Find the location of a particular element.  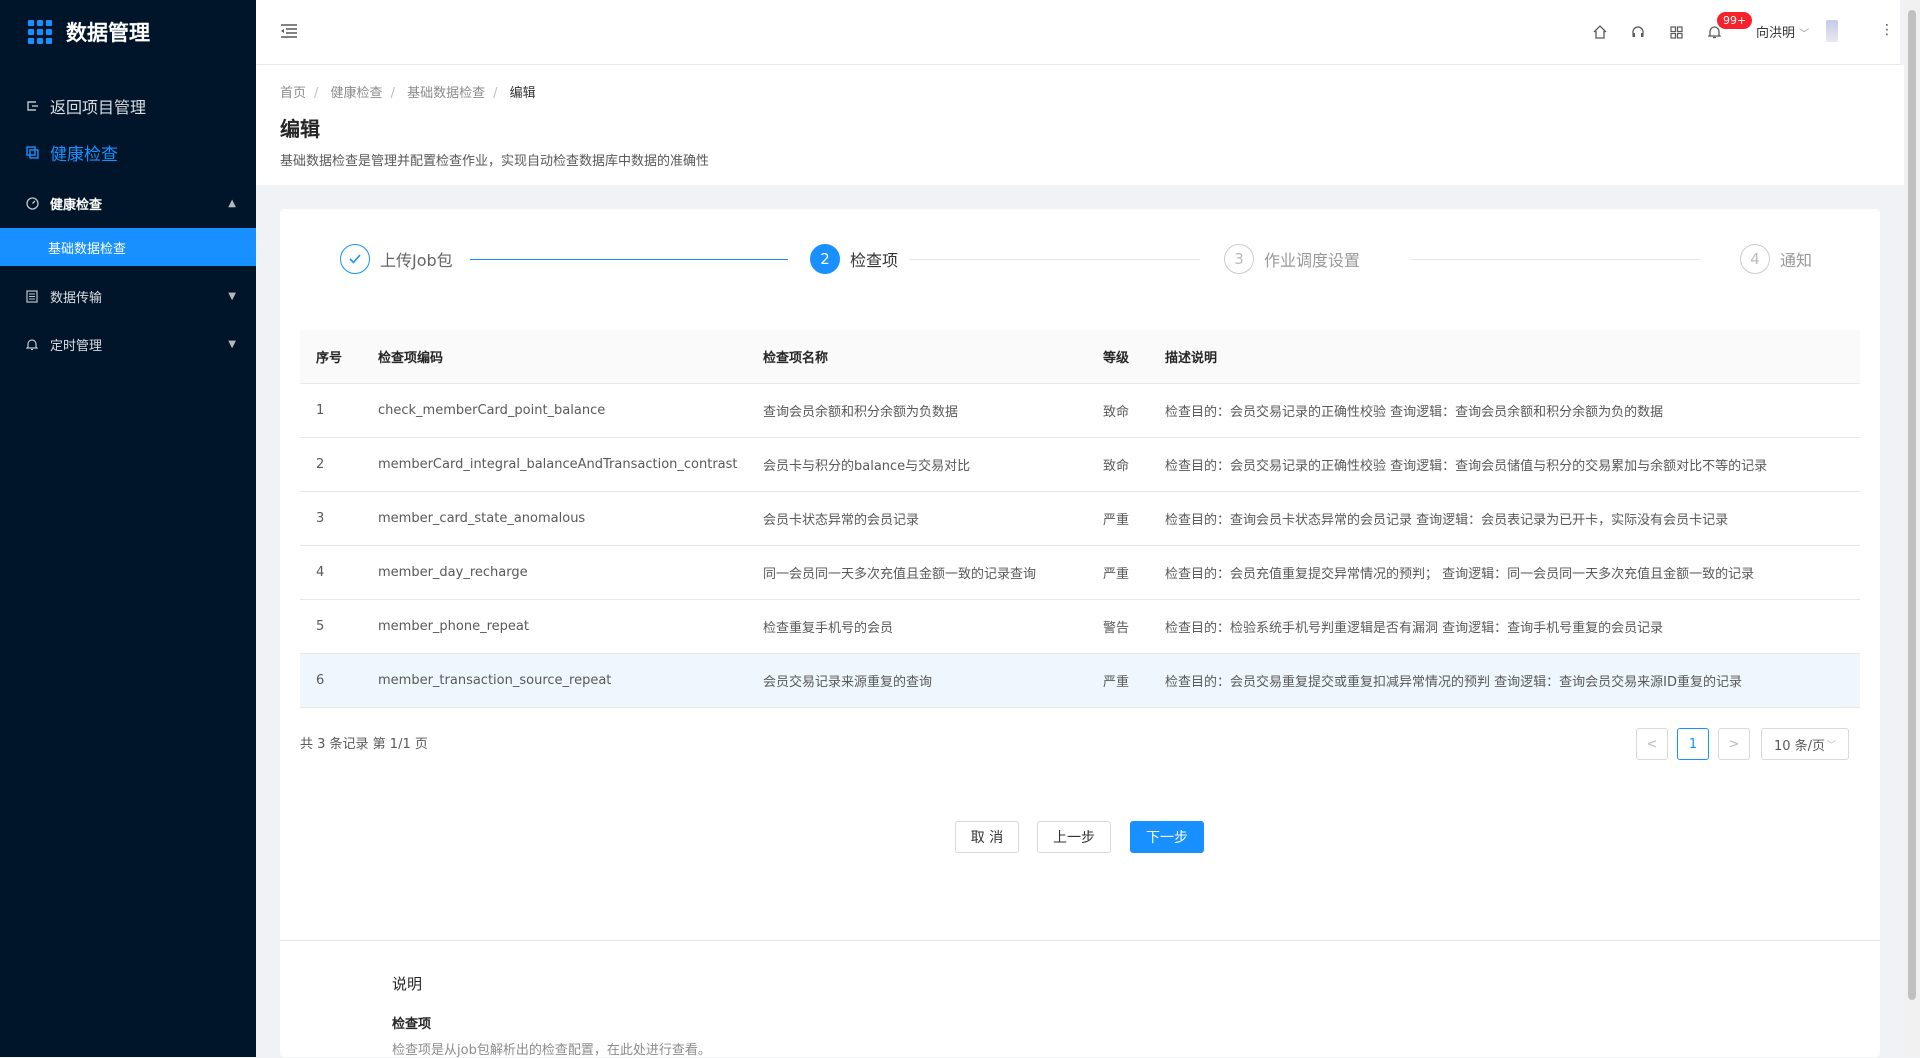

cell-name: 检查重复手机号的会员 is located at coordinates (917, 626).